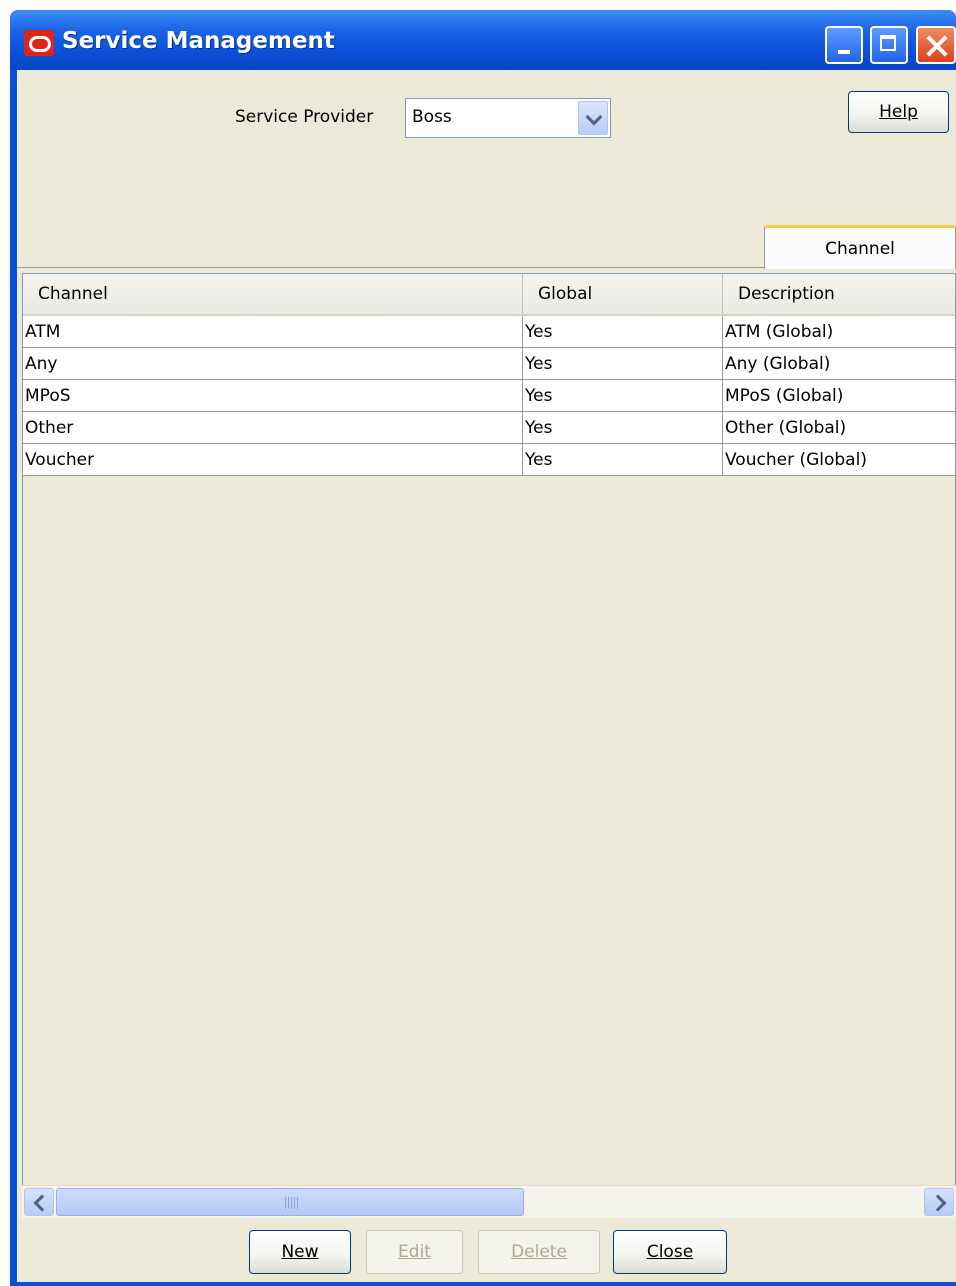 This screenshot has height=1286, width=956. I want to click on close-button: Close, so click(670, 1252).